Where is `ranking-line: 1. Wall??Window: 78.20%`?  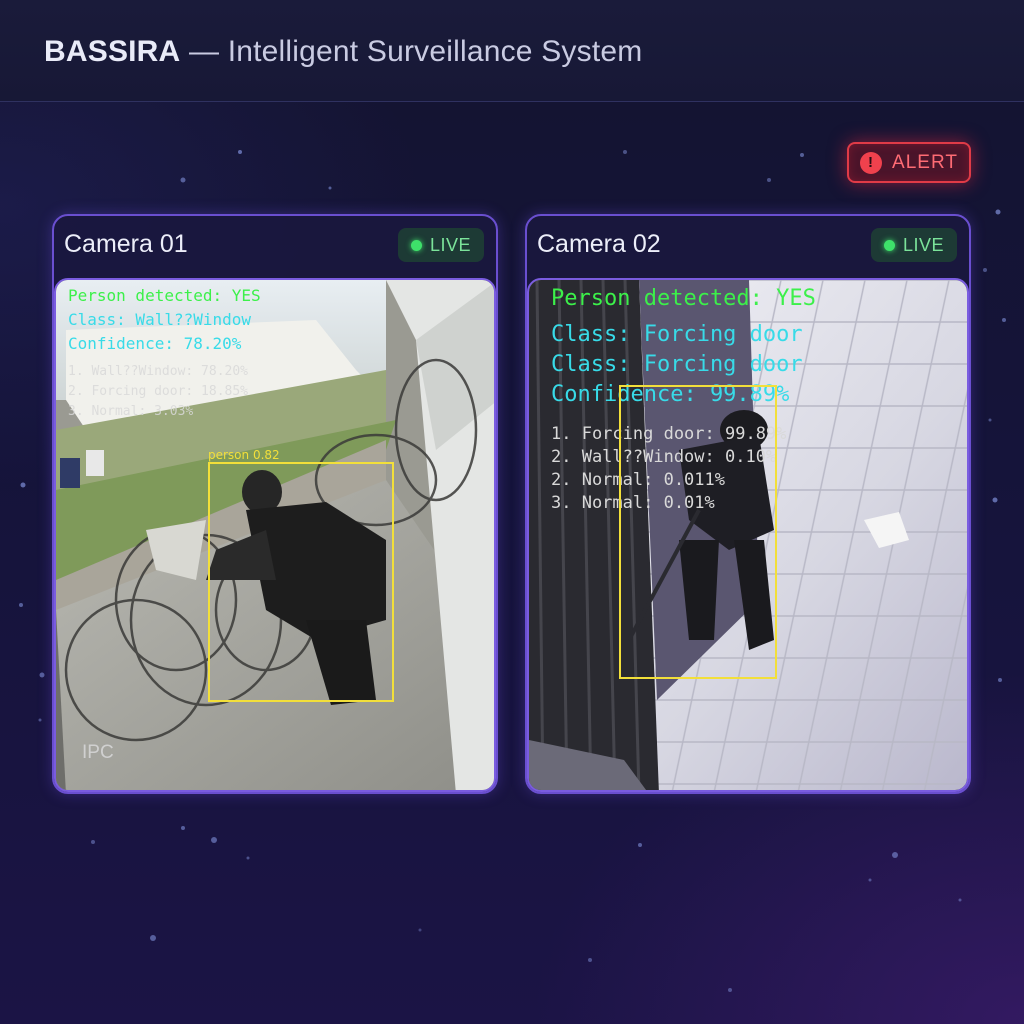 ranking-line: 1. Wall??Window: 78.20% is located at coordinates (158, 371).